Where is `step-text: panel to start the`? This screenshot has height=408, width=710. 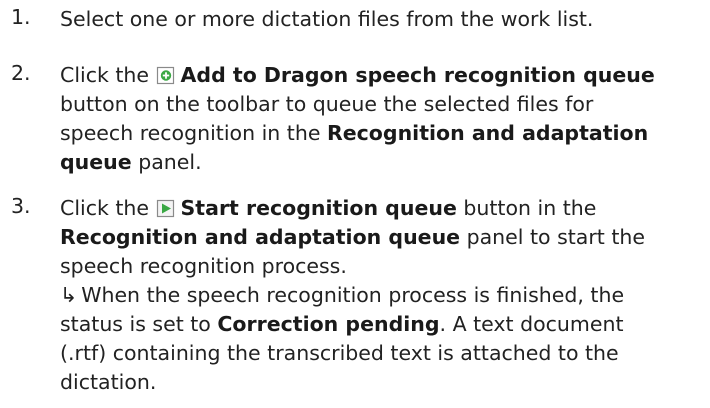
step-text: panel to start the is located at coordinates (555, 237).